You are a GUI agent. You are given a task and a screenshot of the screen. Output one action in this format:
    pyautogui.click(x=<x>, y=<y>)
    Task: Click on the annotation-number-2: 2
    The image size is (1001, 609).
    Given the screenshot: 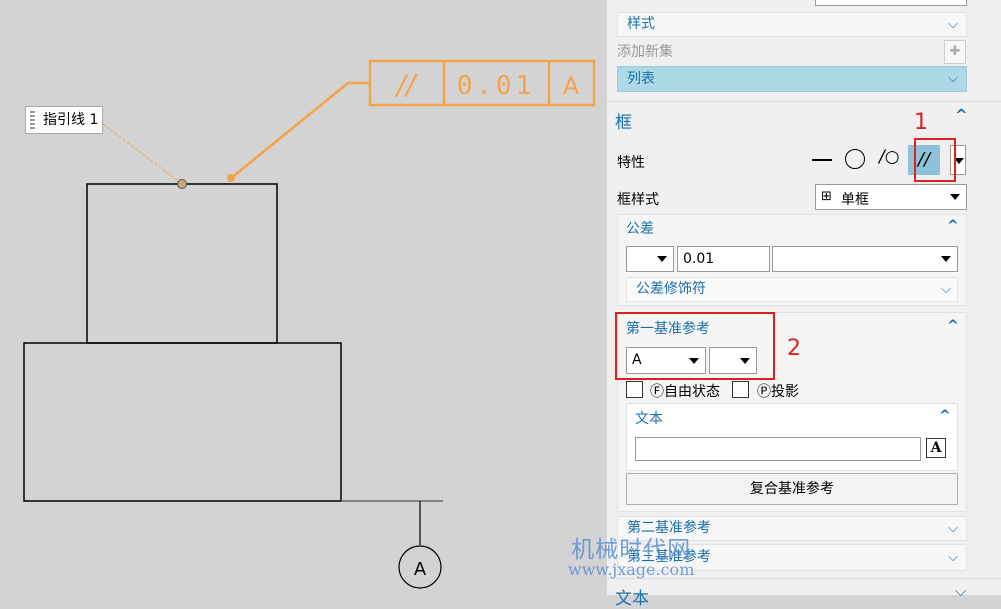 What is the action you would take?
    pyautogui.click(x=794, y=348)
    